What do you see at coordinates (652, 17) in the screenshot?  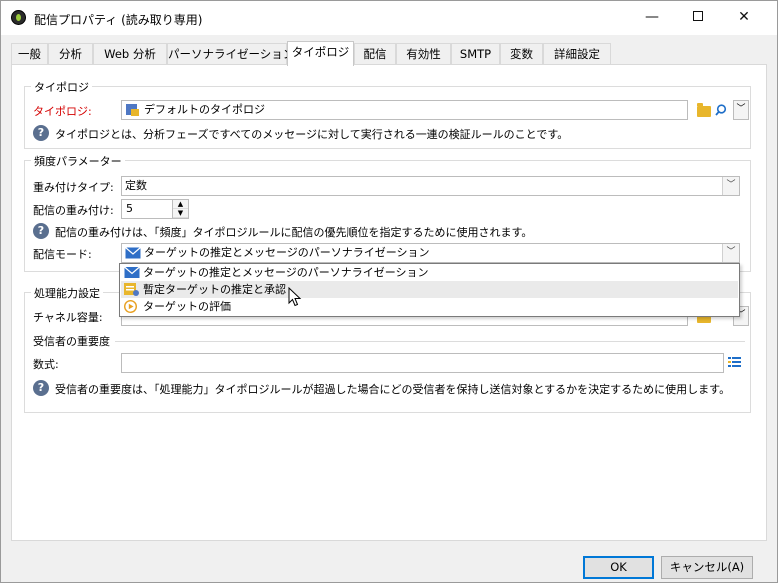 I see `minimize-button: —` at bounding box center [652, 17].